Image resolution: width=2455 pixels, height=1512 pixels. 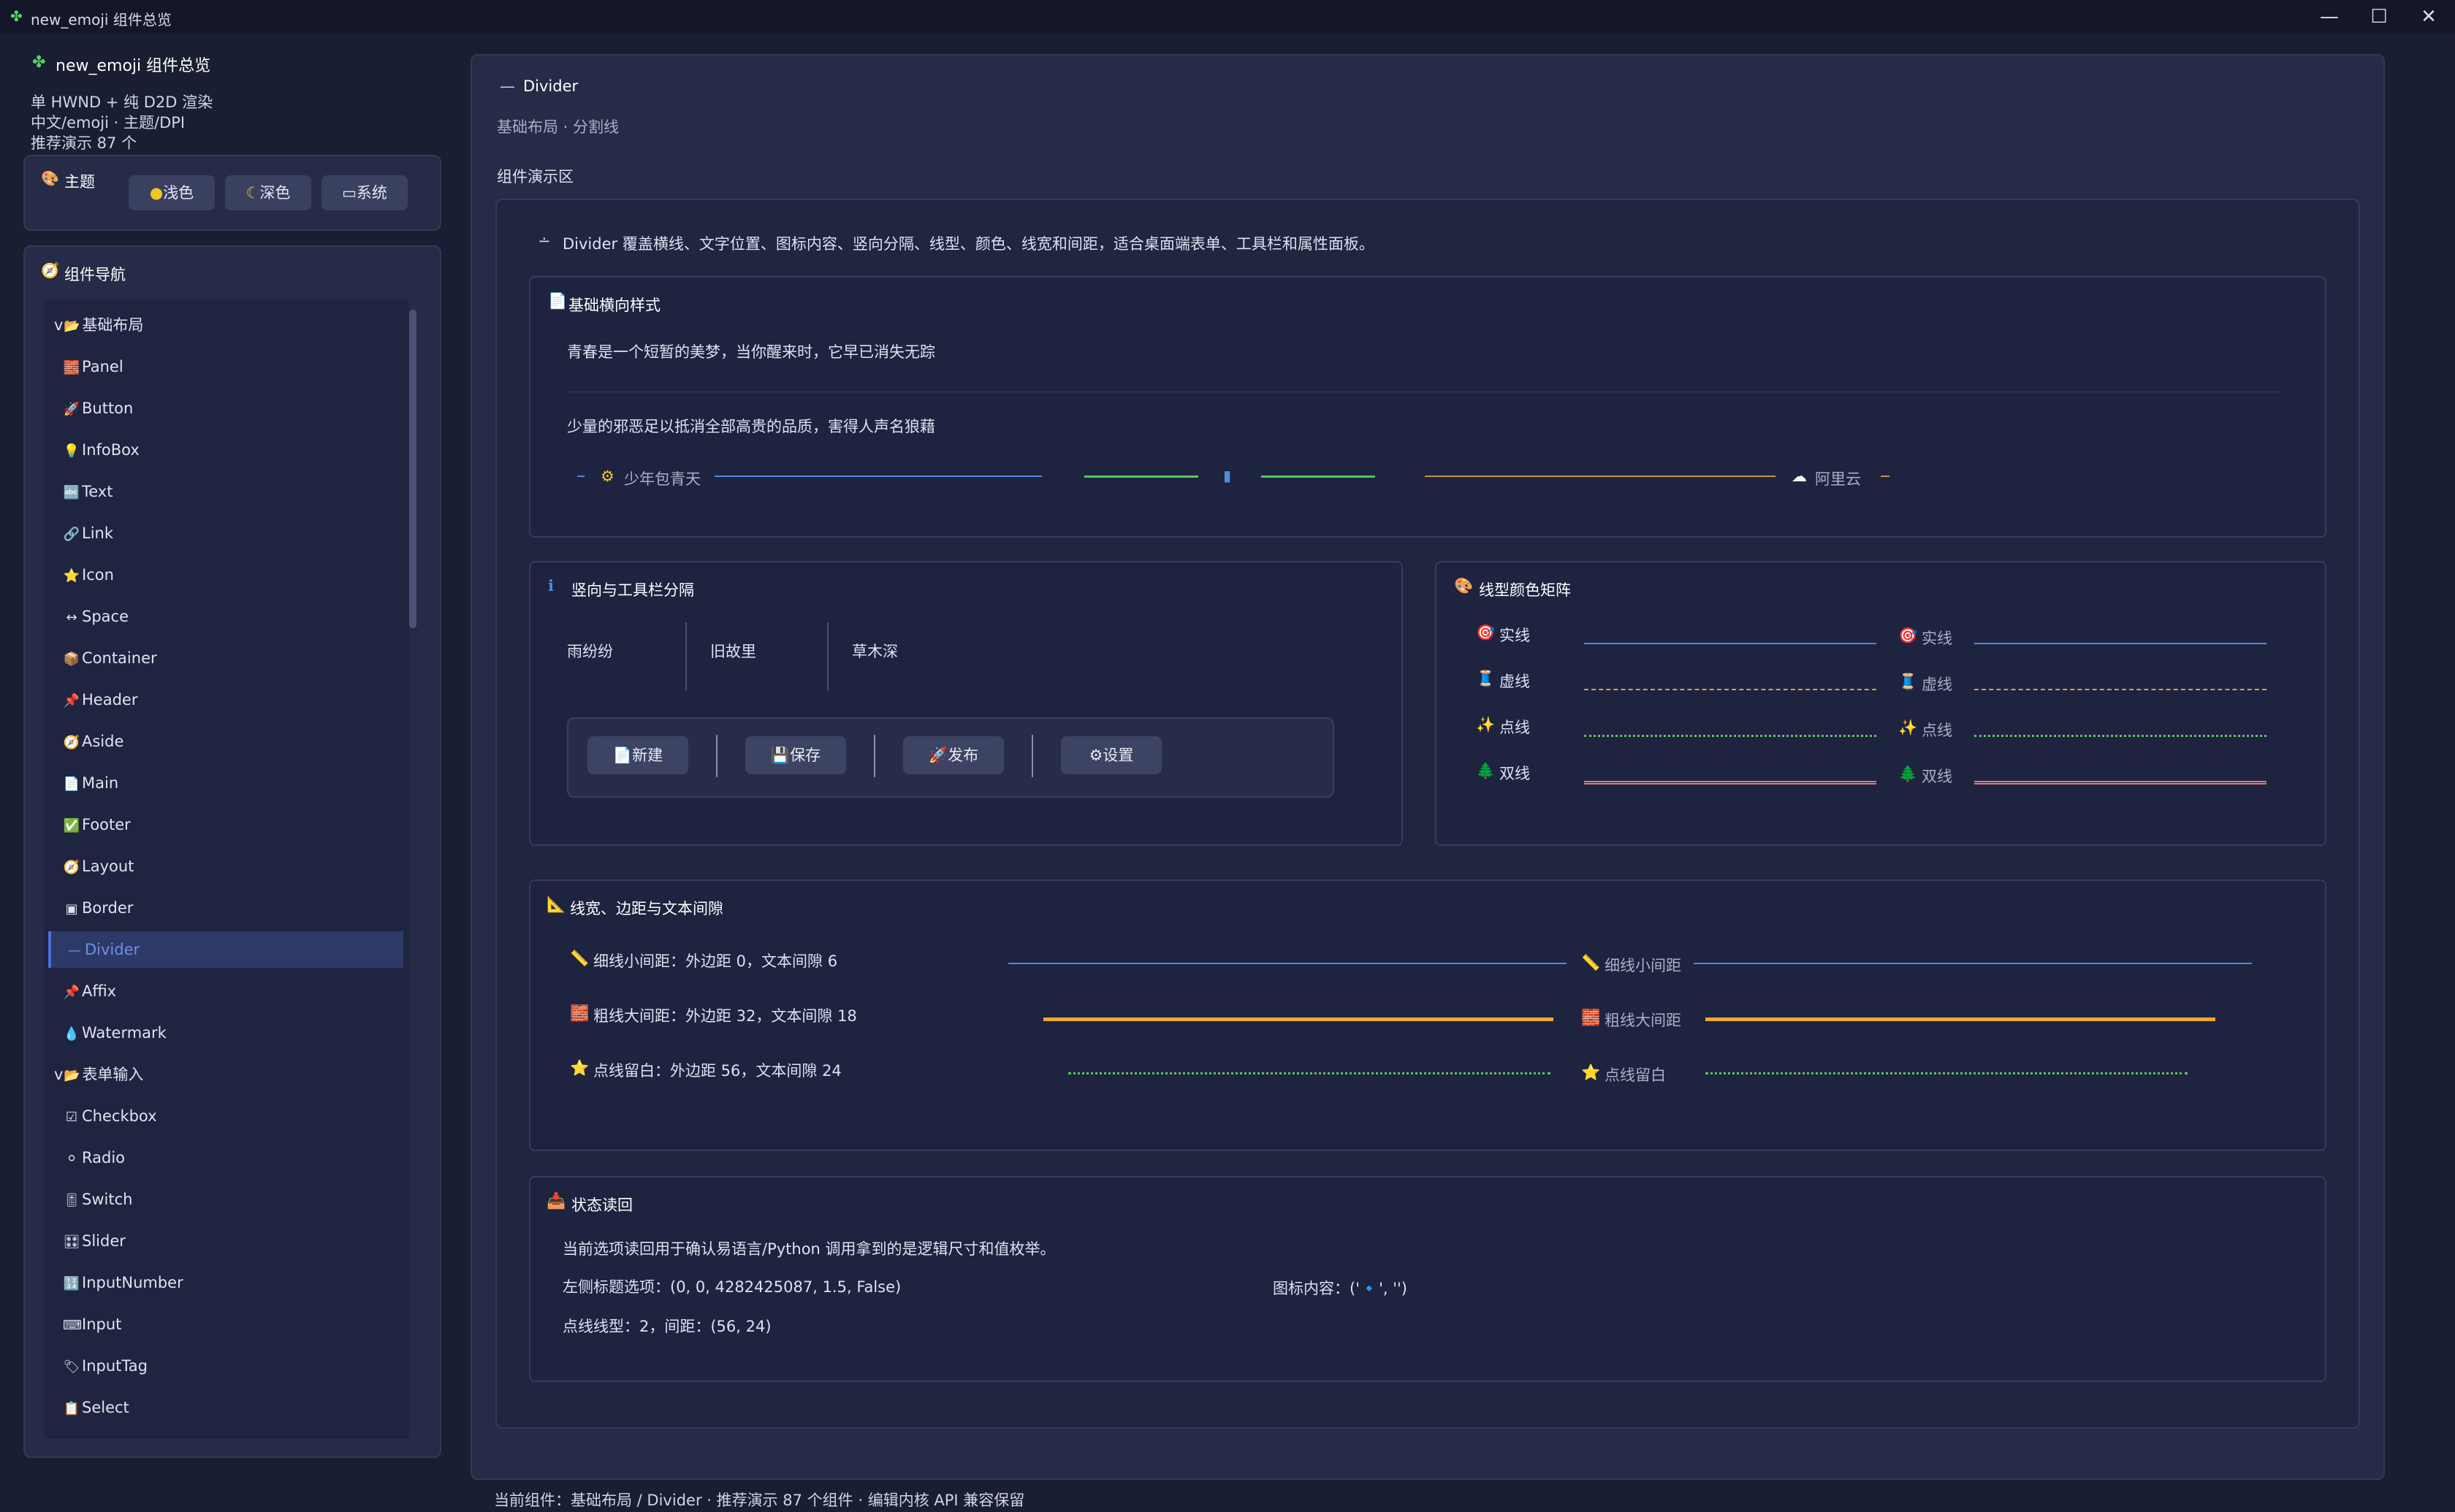 What do you see at coordinates (1908, 681) in the screenshot?
I see `dashed-row-icon: 🧵` at bounding box center [1908, 681].